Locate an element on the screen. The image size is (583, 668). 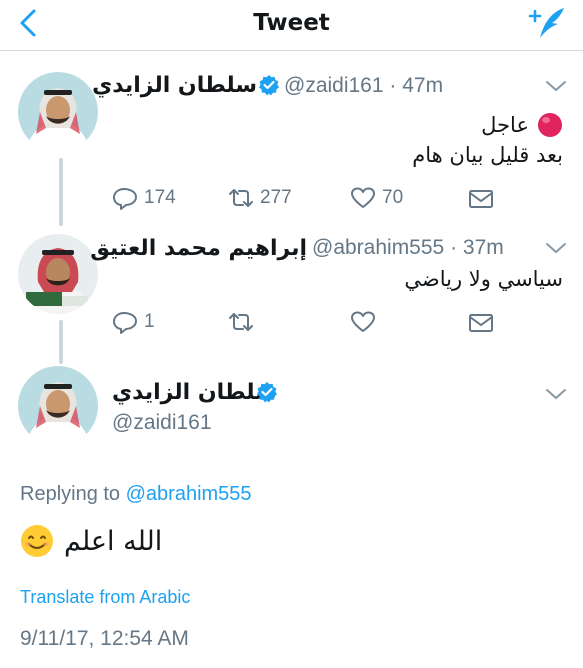
author-handle: @abrahim555 · 37m is located at coordinates (408, 248).